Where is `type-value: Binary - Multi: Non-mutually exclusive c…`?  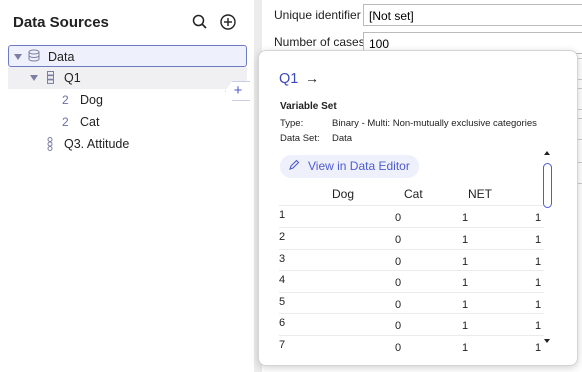
type-value: Binary - Multi: Non-mutually exclusive c… is located at coordinates (434, 123).